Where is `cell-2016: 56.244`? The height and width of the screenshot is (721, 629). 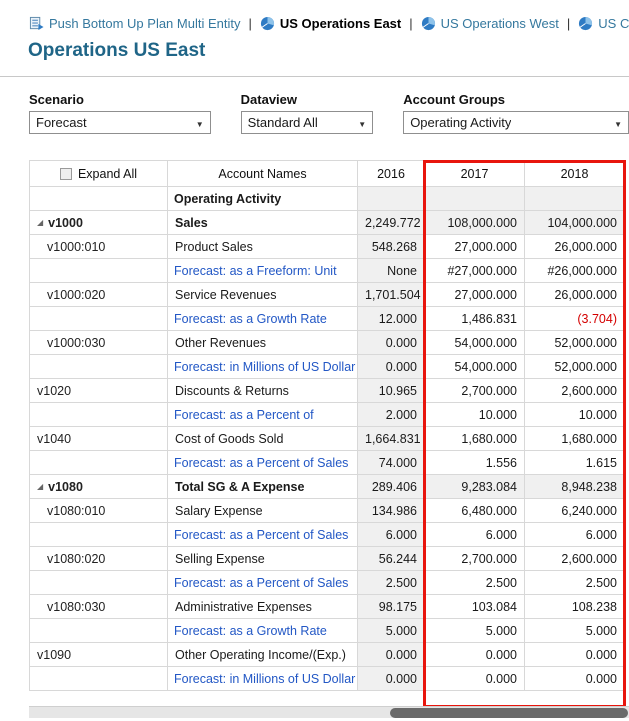 cell-2016: 56.244 is located at coordinates (391, 558).